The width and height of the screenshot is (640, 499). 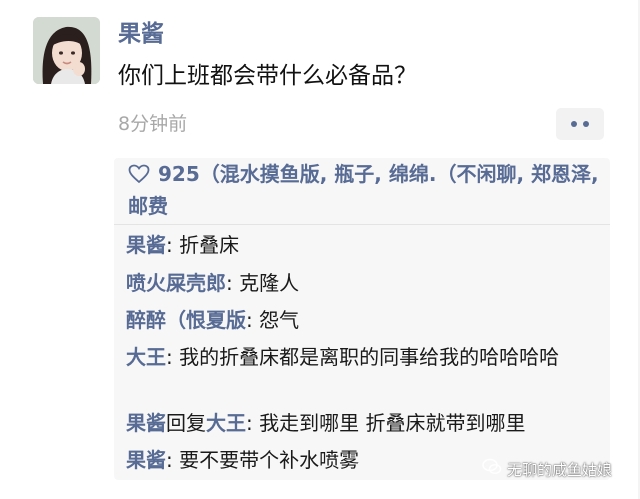 I want to click on wechat-logo-icon, so click(x=492, y=469).